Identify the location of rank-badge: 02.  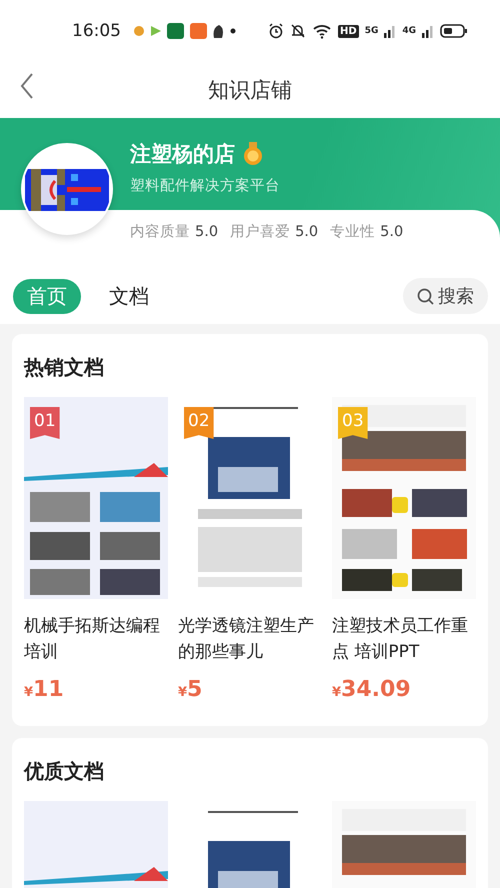
(199, 423).